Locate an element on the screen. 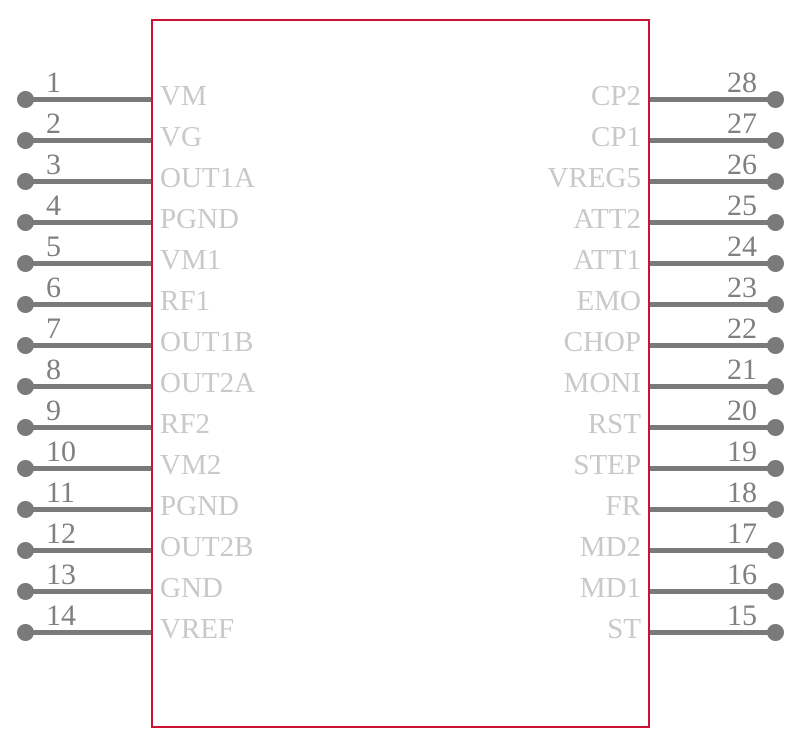 The height and width of the screenshot is (748, 800). pin-number-9: 9 is located at coordinates (53, 410).